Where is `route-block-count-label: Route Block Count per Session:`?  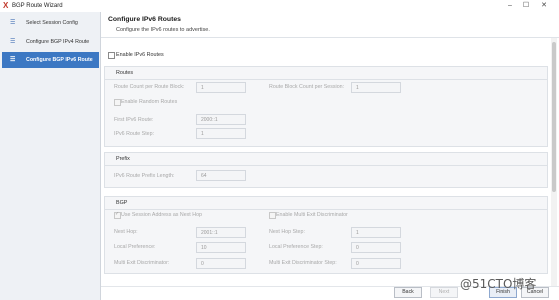
route-block-count-label: Route Block Count per Session: is located at coordinates (307, 87).